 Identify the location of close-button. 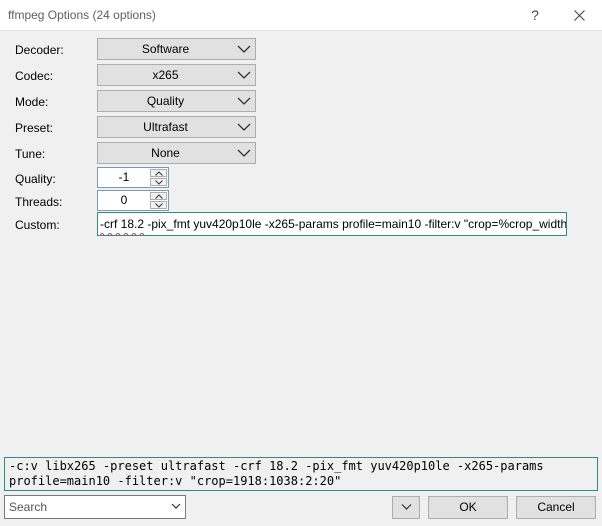
(579, 15).